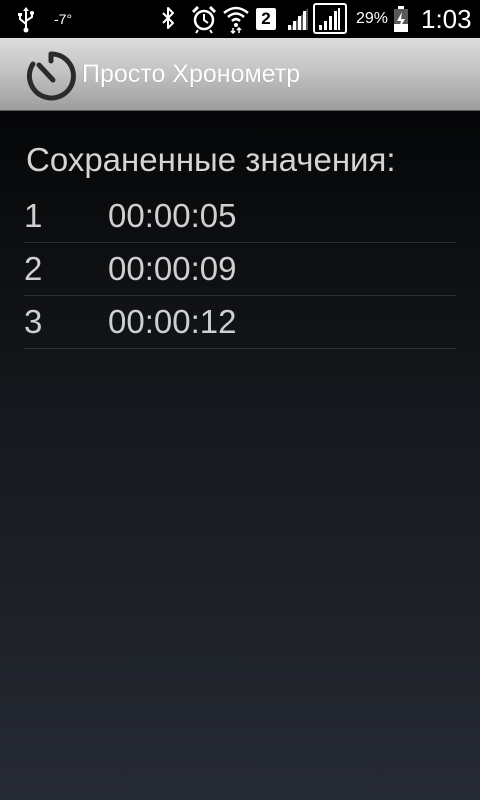  What do you see at coordinates (236, 21) in the screenshot?
I see `wifi-icon` at bounding box center [236, 21].